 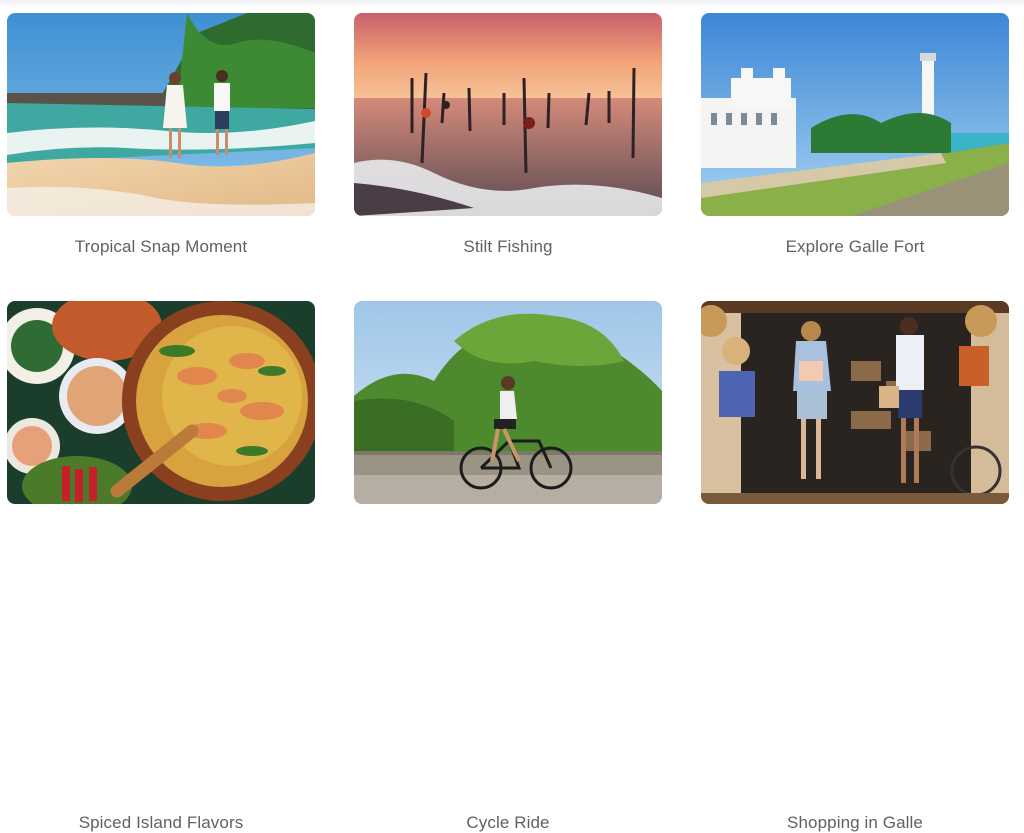 I want to click on card-explore-galle-fort: Explore Galle Fort, so click(x=855, y=134).